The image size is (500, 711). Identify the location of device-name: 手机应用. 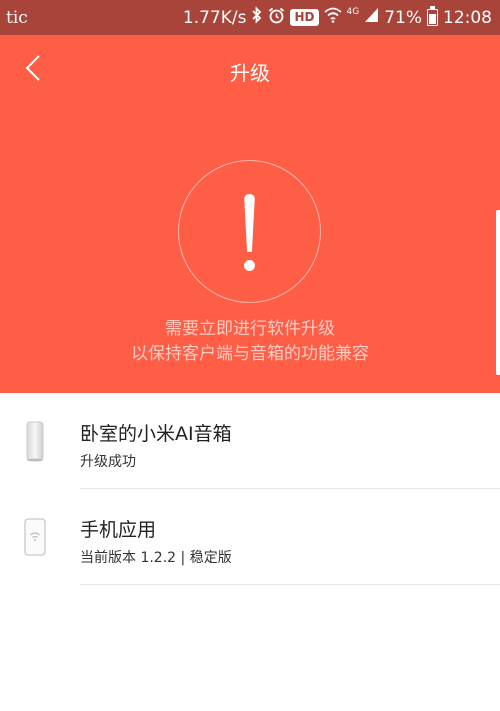
(118, 530).